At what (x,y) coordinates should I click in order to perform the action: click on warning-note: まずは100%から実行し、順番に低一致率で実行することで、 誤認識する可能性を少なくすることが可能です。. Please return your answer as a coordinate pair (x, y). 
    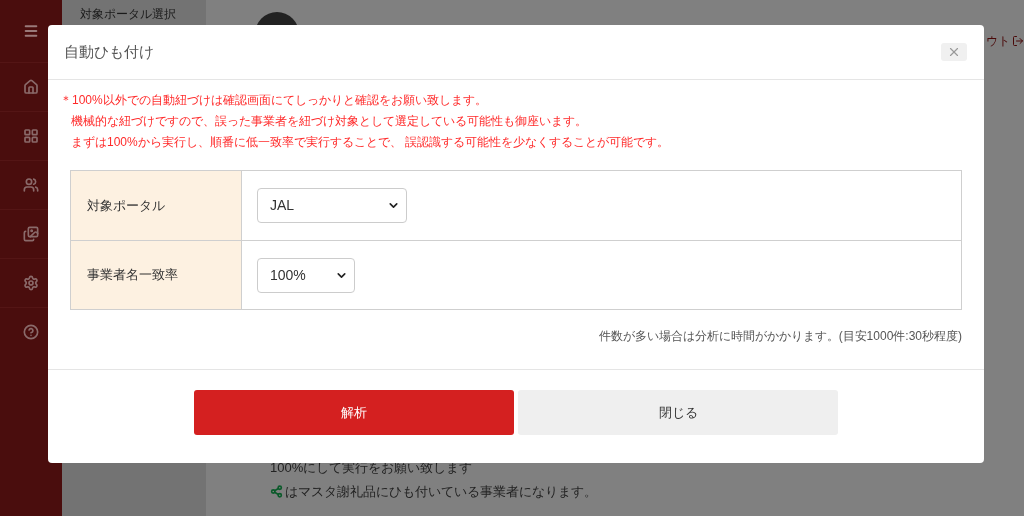
    Looking at the image, I should click on (370, 142).